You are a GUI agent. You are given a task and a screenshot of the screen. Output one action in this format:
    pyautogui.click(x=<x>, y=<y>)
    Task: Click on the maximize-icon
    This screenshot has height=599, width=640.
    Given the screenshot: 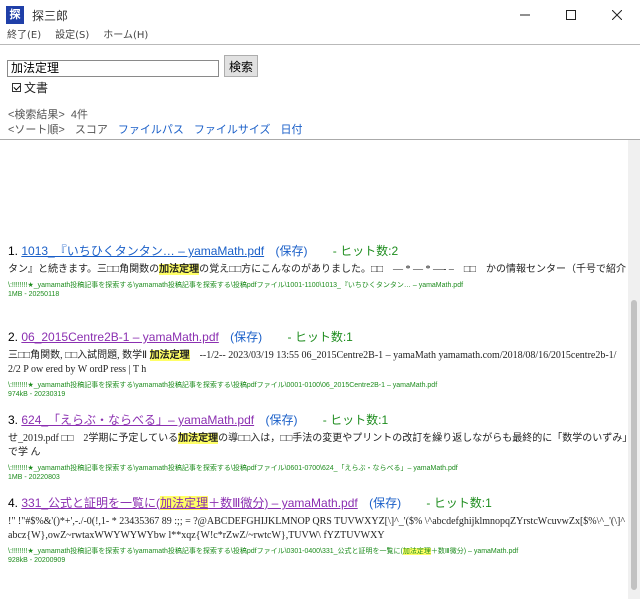 What is the action you would take?
    pyautogui.click(x=571, y=15)
    